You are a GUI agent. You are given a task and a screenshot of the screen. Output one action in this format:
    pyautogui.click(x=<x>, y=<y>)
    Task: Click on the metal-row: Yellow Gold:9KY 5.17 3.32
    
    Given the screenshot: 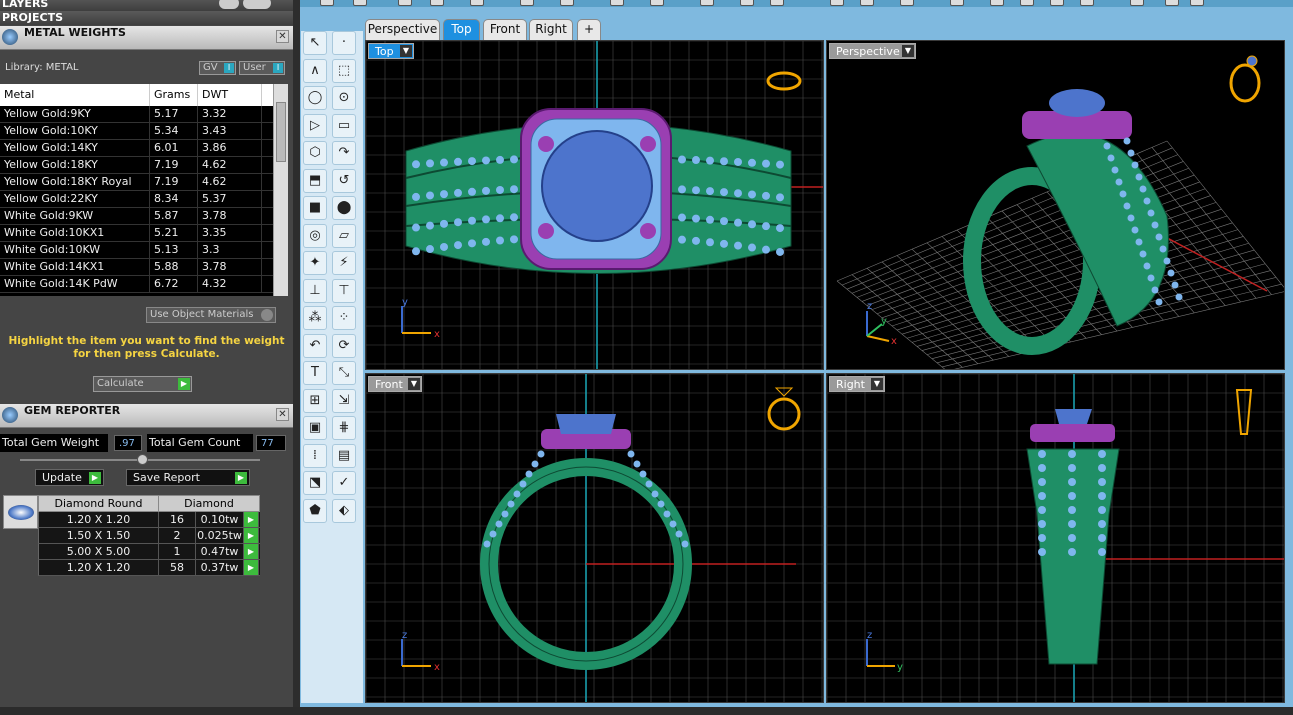 What is the action you would take?
    pyautogui.click(x=144, y=114)
    